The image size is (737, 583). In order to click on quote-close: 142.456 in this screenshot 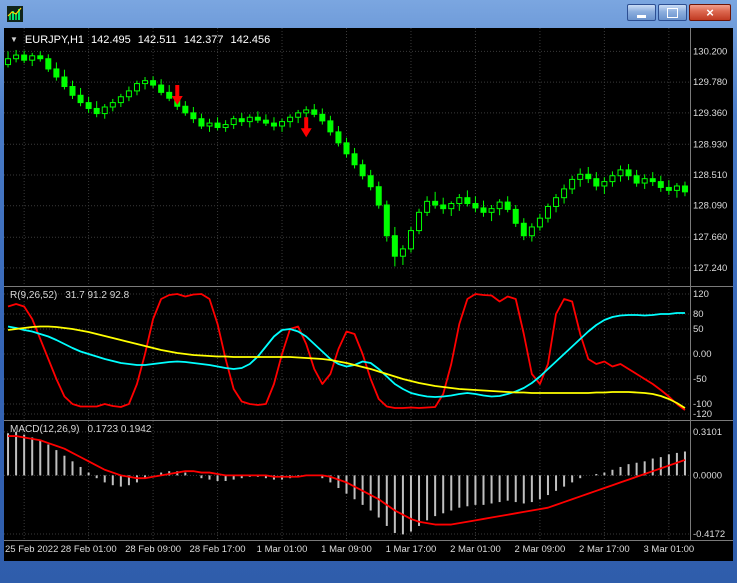, I will do `click(250, 40)`.